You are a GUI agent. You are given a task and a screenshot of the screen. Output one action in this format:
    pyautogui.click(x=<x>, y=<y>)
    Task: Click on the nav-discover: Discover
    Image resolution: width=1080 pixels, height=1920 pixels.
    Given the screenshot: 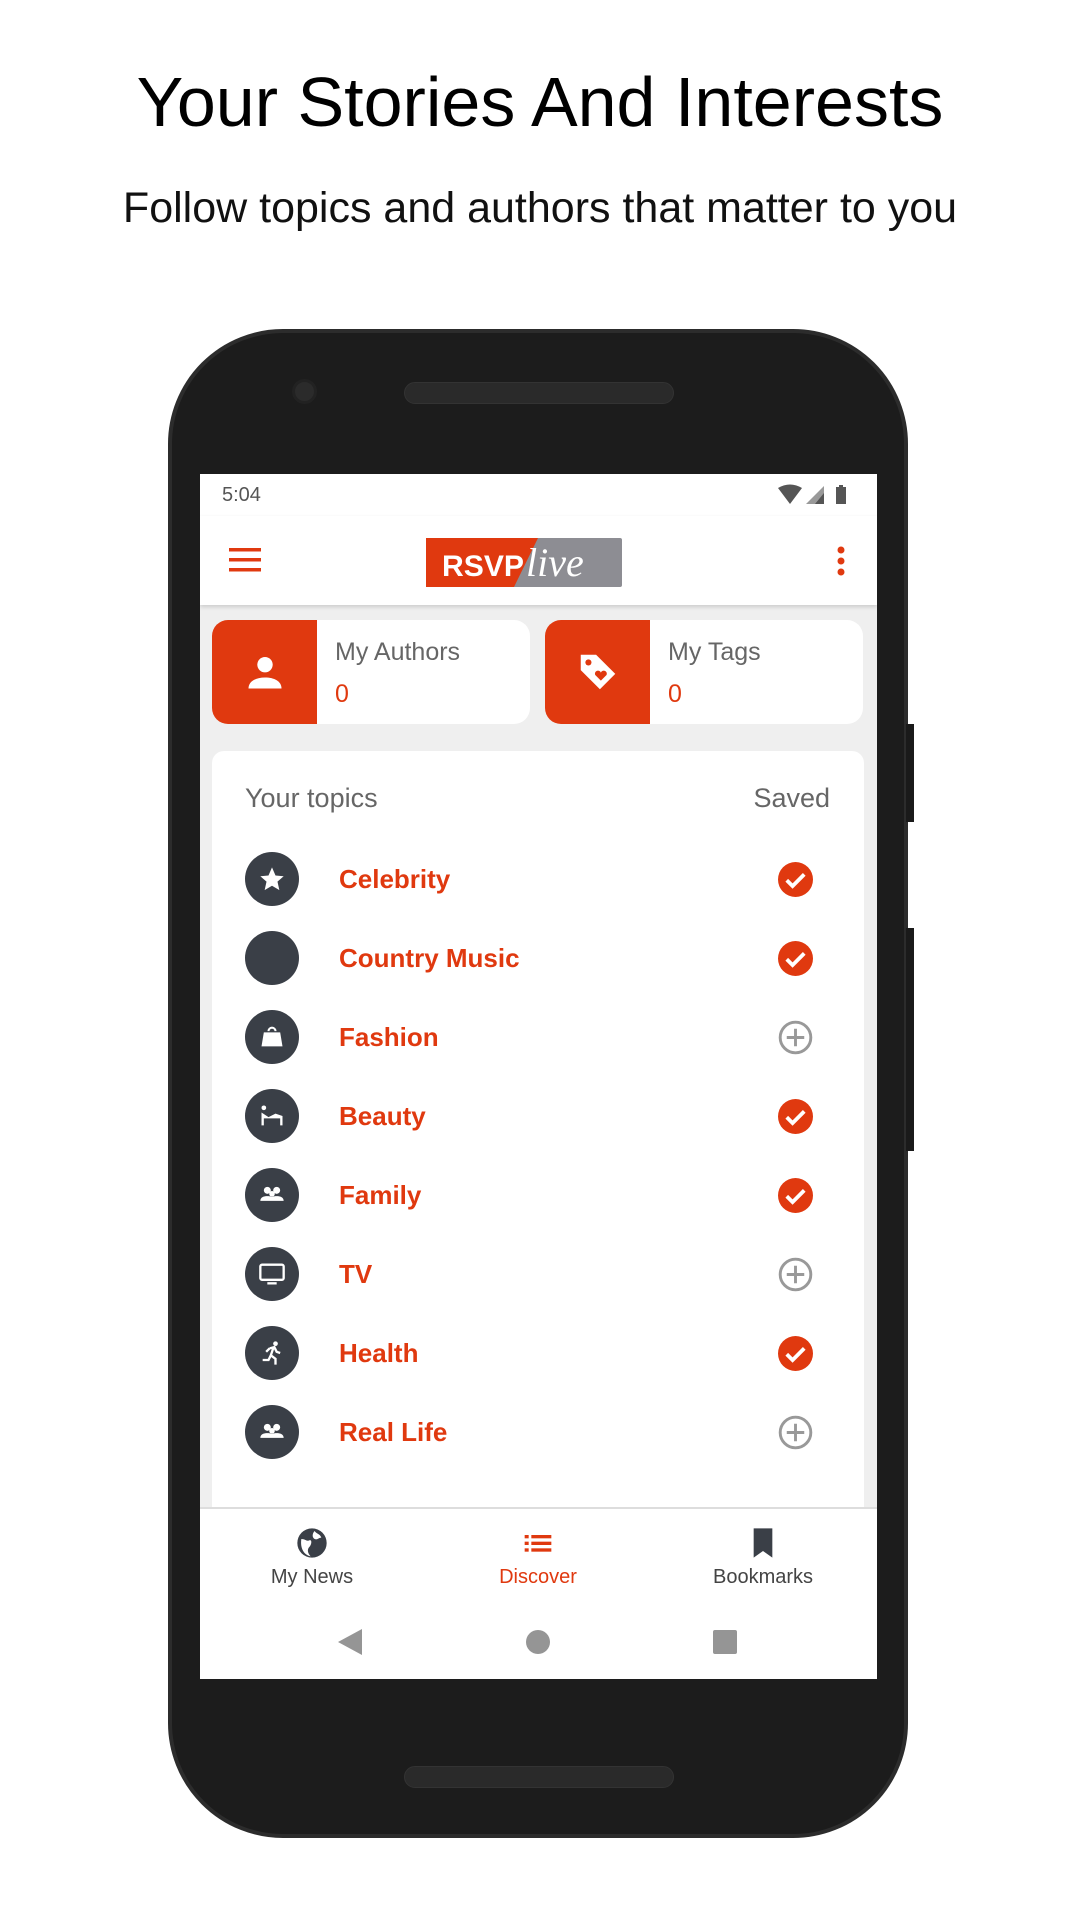 What is the action you would take?
    pyautogui.click(x=538, y=1559)
    